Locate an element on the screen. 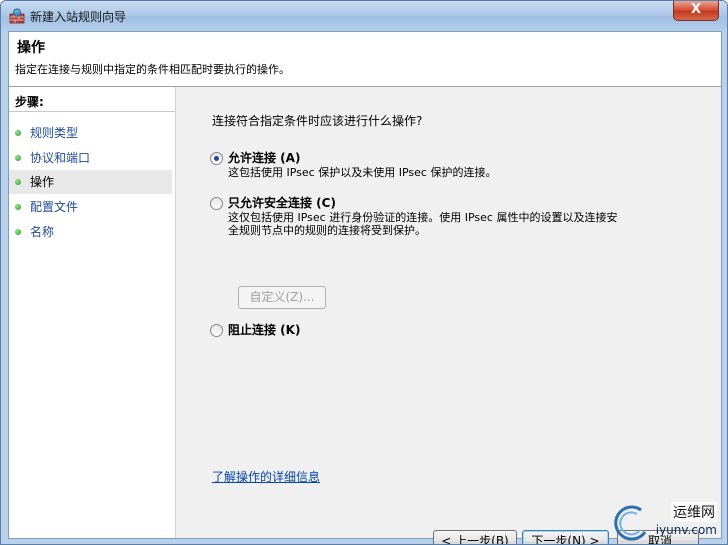 Image resolution: width=728 pixels, height=545 pixels. allow-connection-description: 这包括使用 IPsec 保护以及未使用 IPsec 保护的连接。 is located at coordinates (362, 172).